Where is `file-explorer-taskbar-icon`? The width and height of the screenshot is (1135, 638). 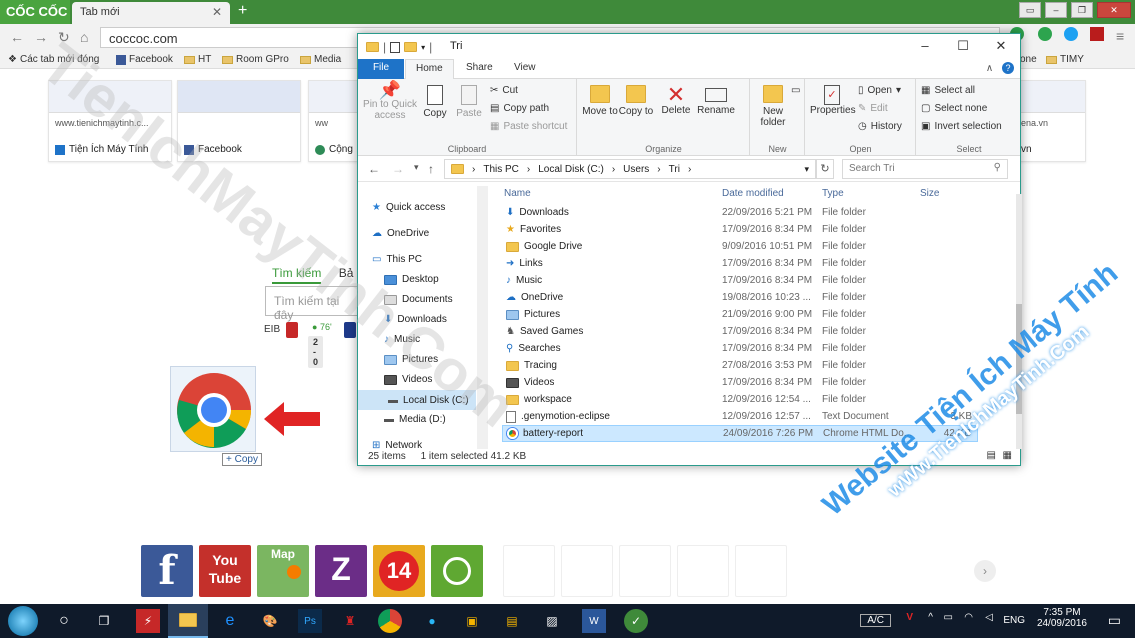 file-explorer-taskbar-icon is located at coordinates (188, 621).